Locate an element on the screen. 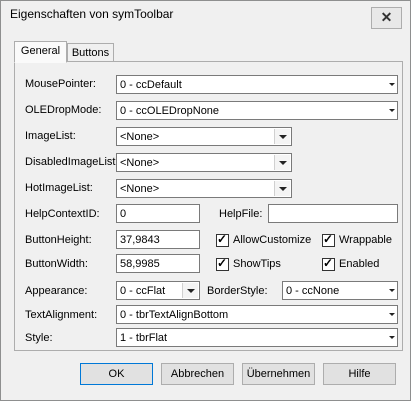 This screenshot has height=401, width=411. mouse-pointer-select: 0 - ccDefault is located at coordinates (257, 84).